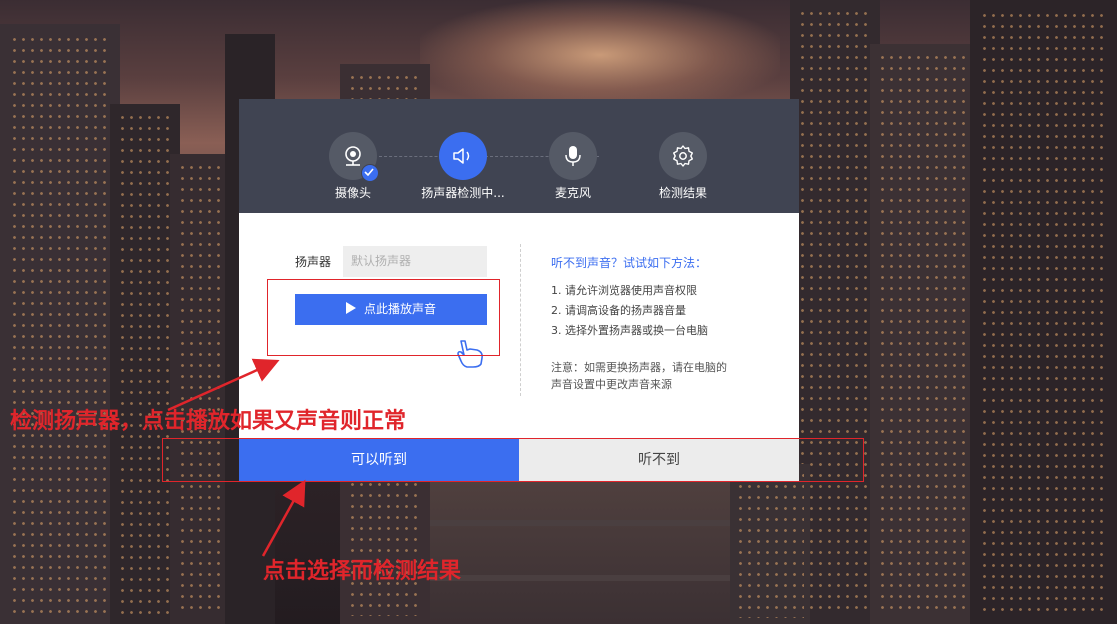 The image size is (1117, 624). I want to click on annotation-text-bottom: 点击选择而检测结果, so click(362, 571).